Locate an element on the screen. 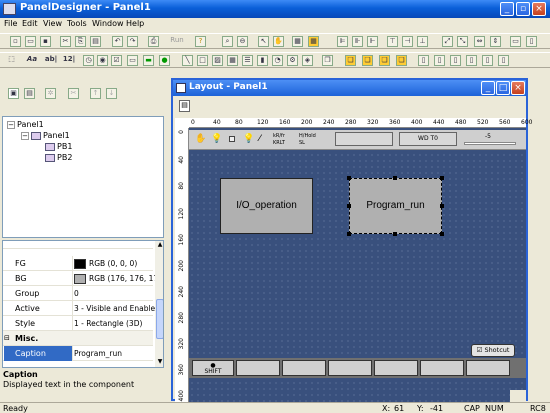 The width and height of the screenshot is (550, 413). section-collapse-icon: ⊟ is located at coordinates (7, 338).